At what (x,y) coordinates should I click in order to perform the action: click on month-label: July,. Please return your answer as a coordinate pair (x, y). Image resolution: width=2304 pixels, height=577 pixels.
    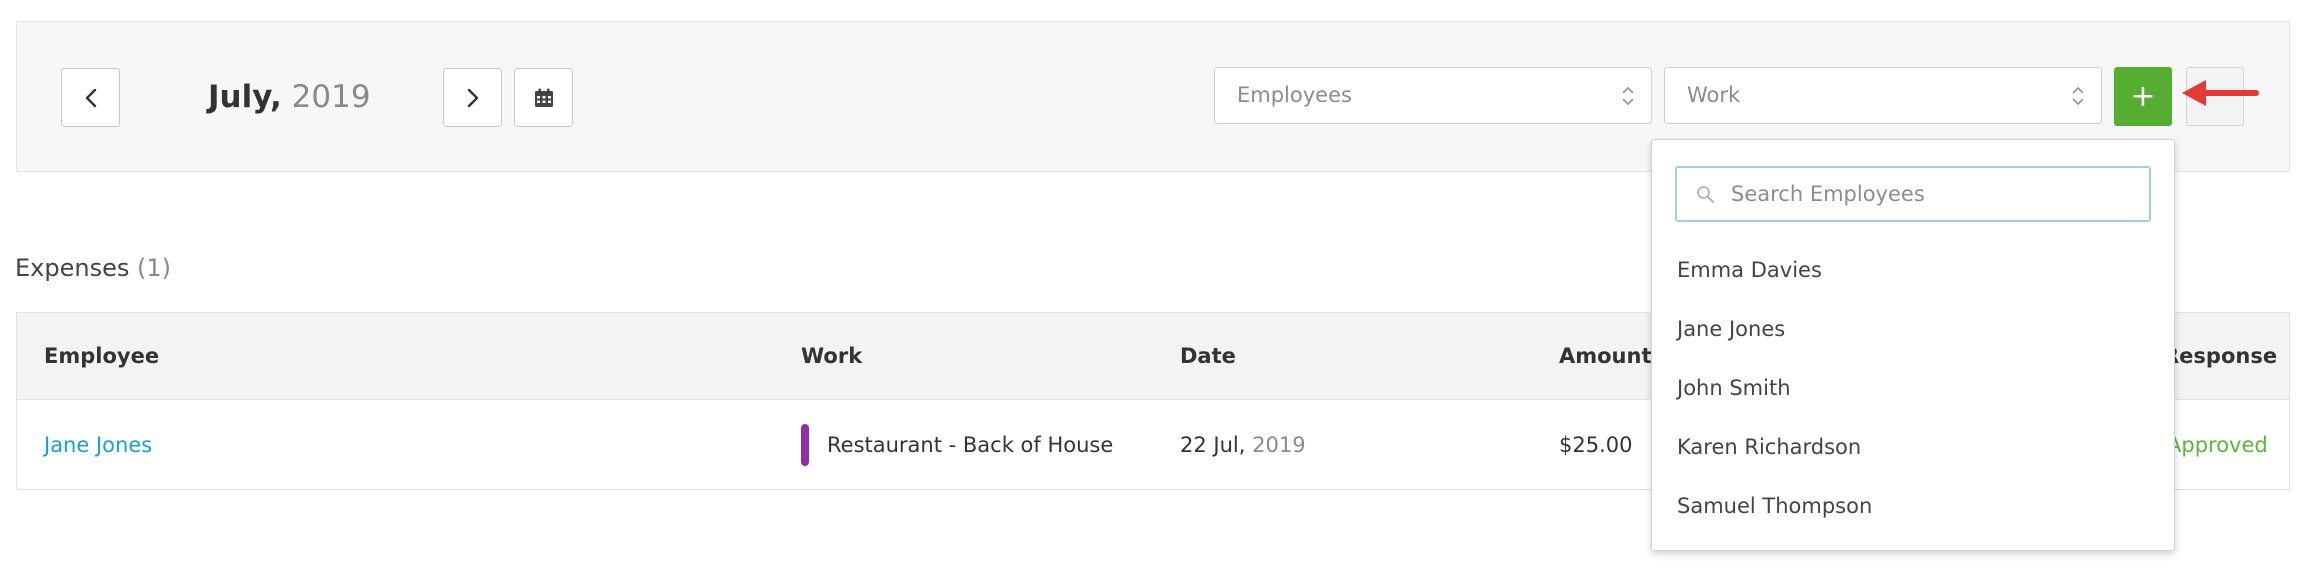
    Looking at the image, I should click on (245, 97).